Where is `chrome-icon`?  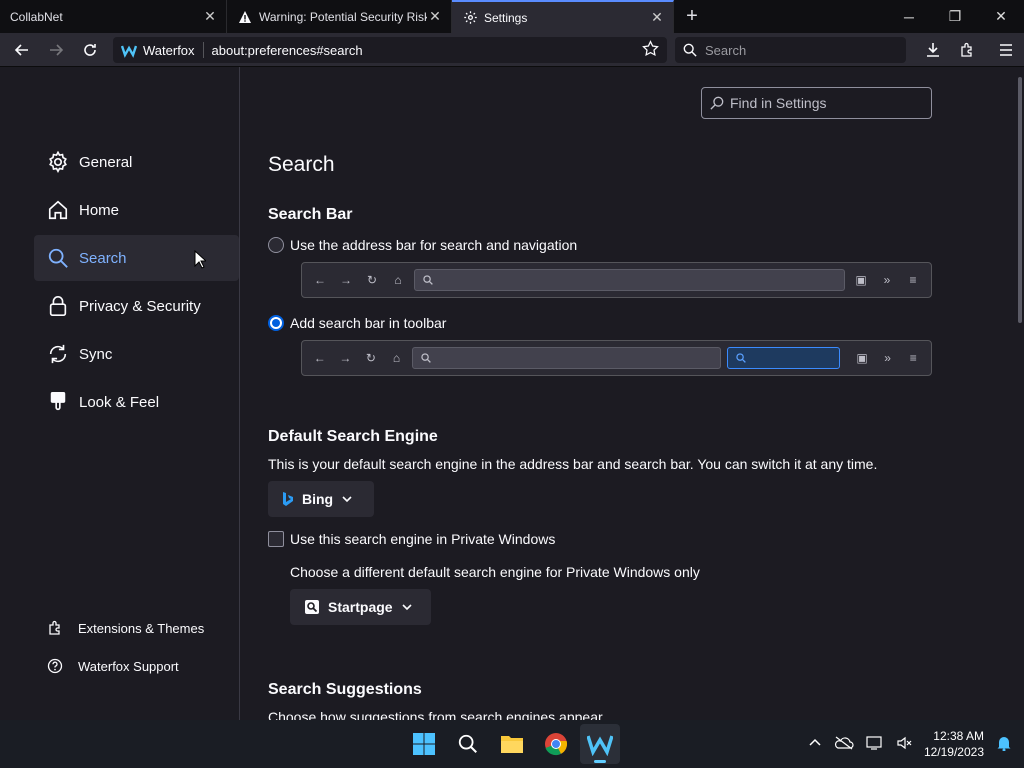 chrome-icon is located at coordinates (556, 744).